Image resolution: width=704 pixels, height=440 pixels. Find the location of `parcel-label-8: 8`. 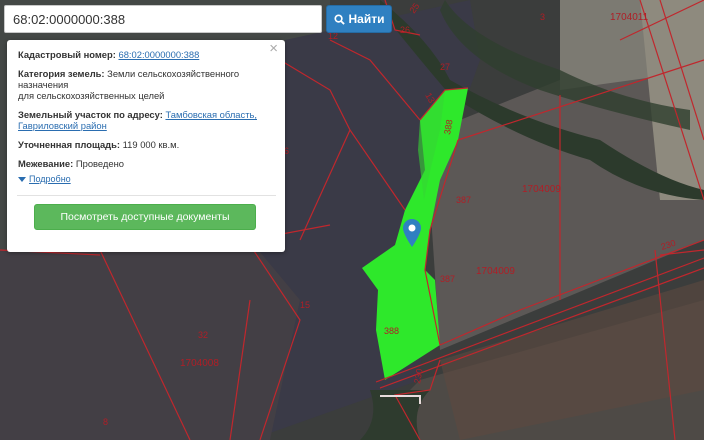

parcel-label-8: 8 is located at coordinates (105, 422).